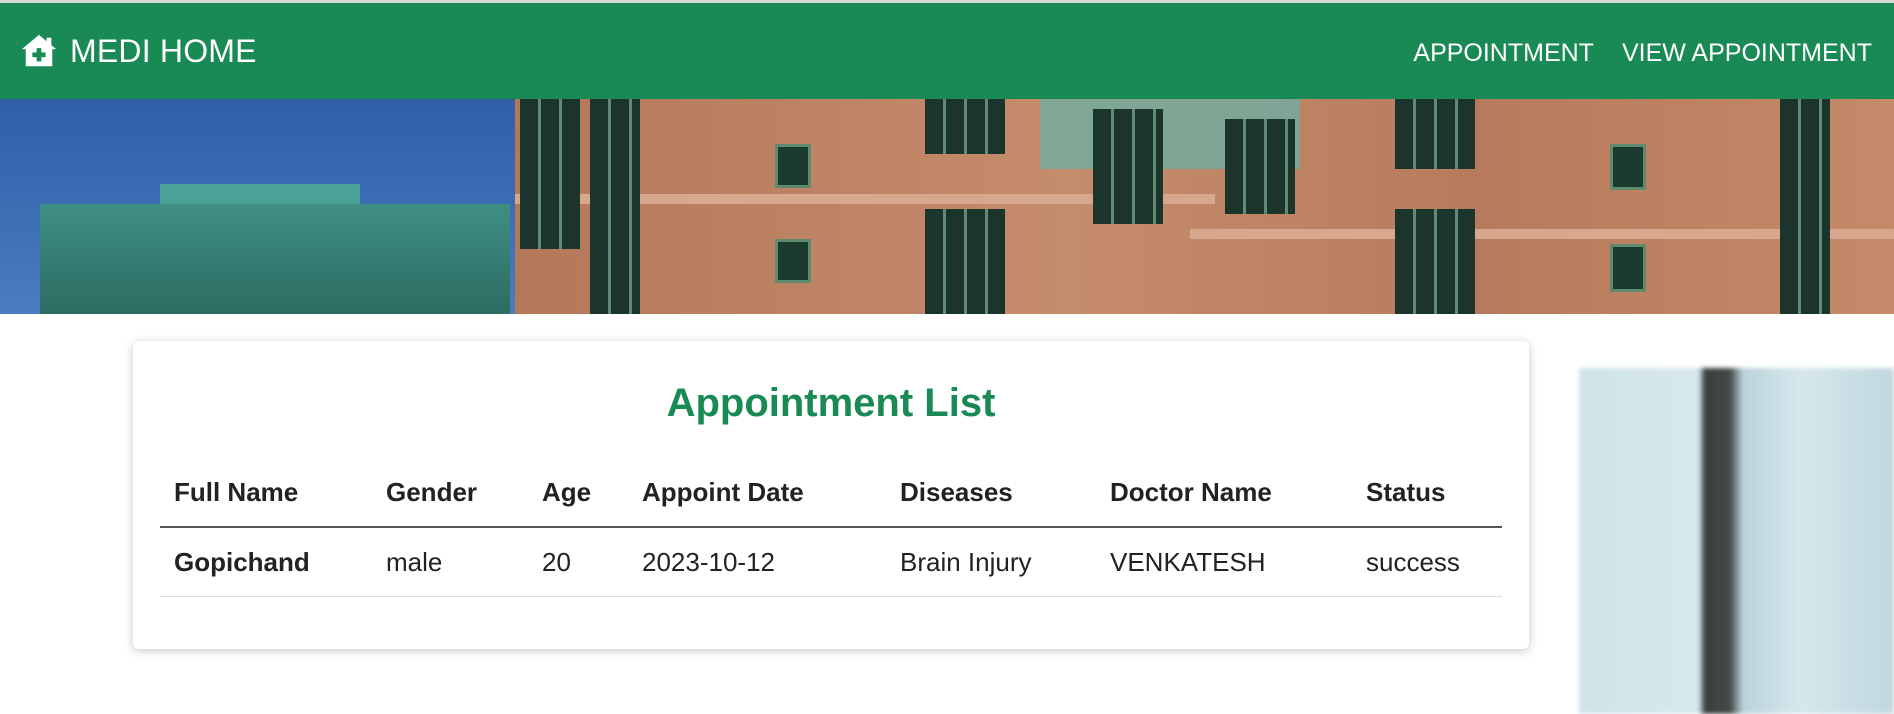 This screenshot has height=714, width=1894. I want to click on cell-status: success, so click(1427, 562).